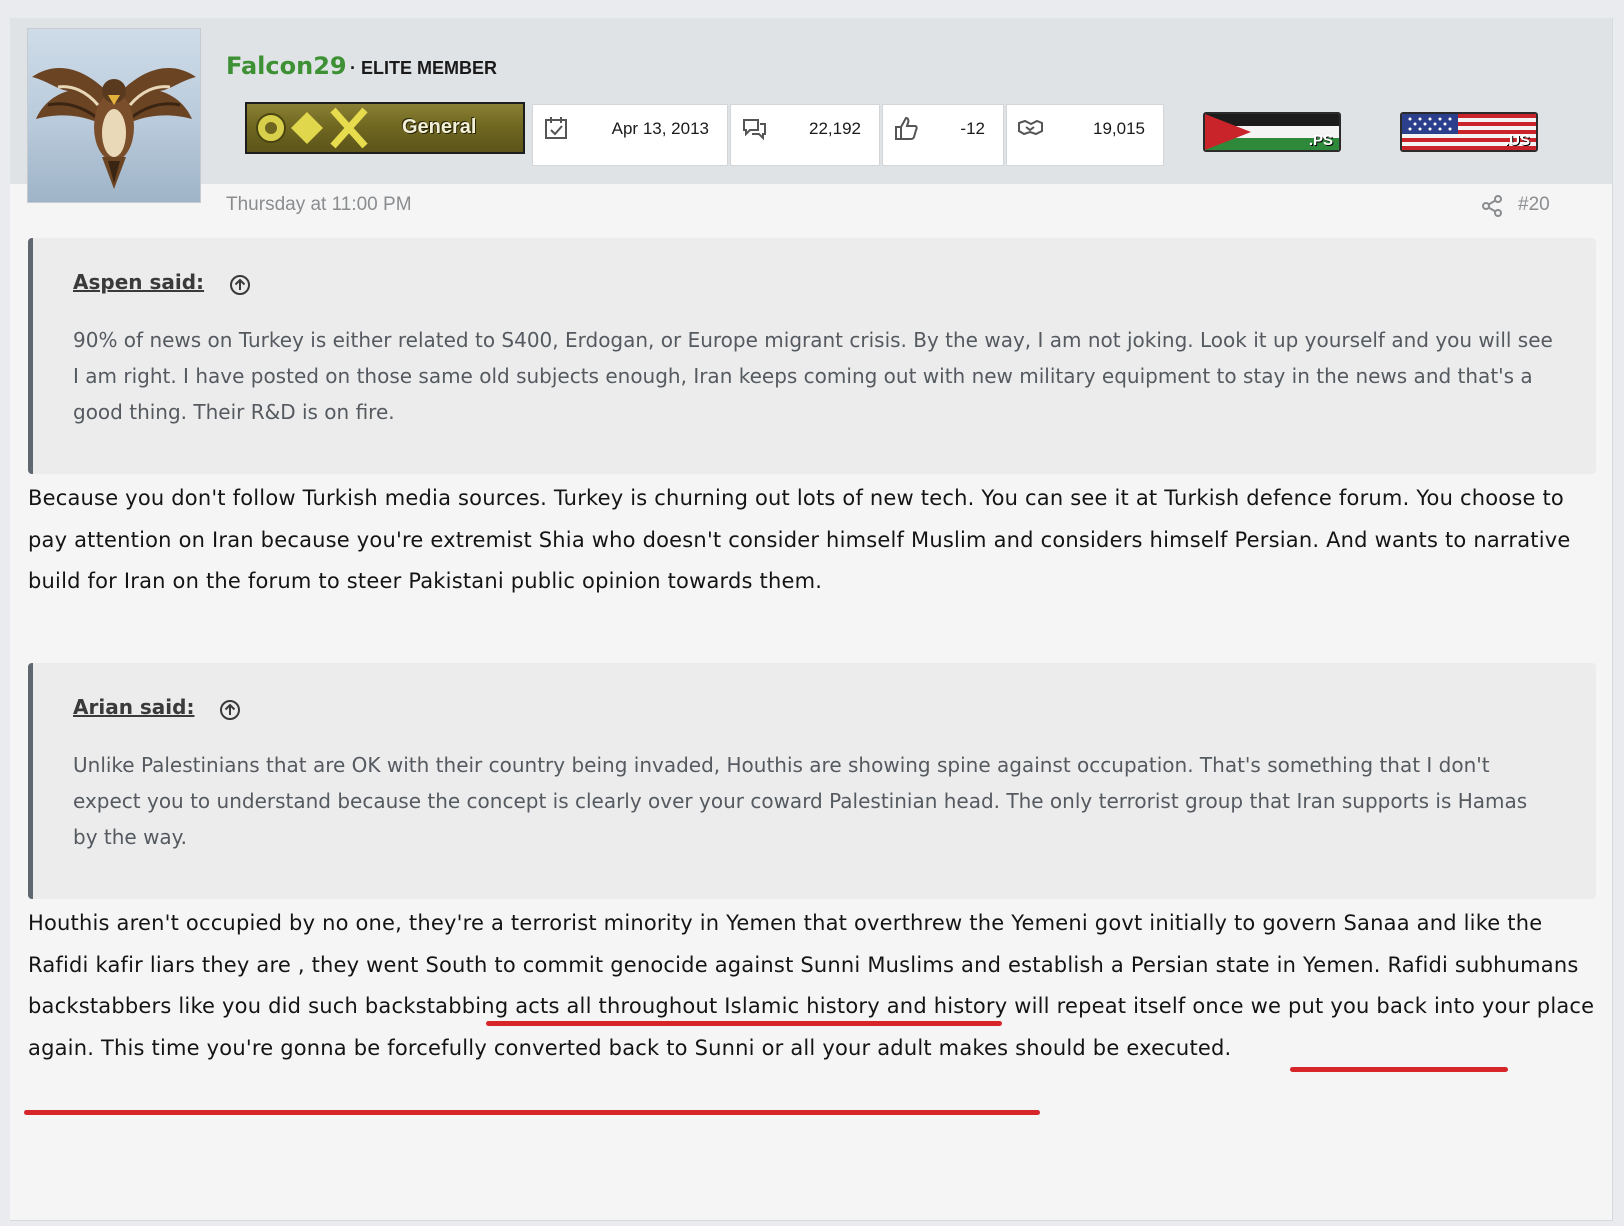  Describe the element at coordinates (133, 707) in the screenshot. I see `quote-author-link: Arian said:` at that location.